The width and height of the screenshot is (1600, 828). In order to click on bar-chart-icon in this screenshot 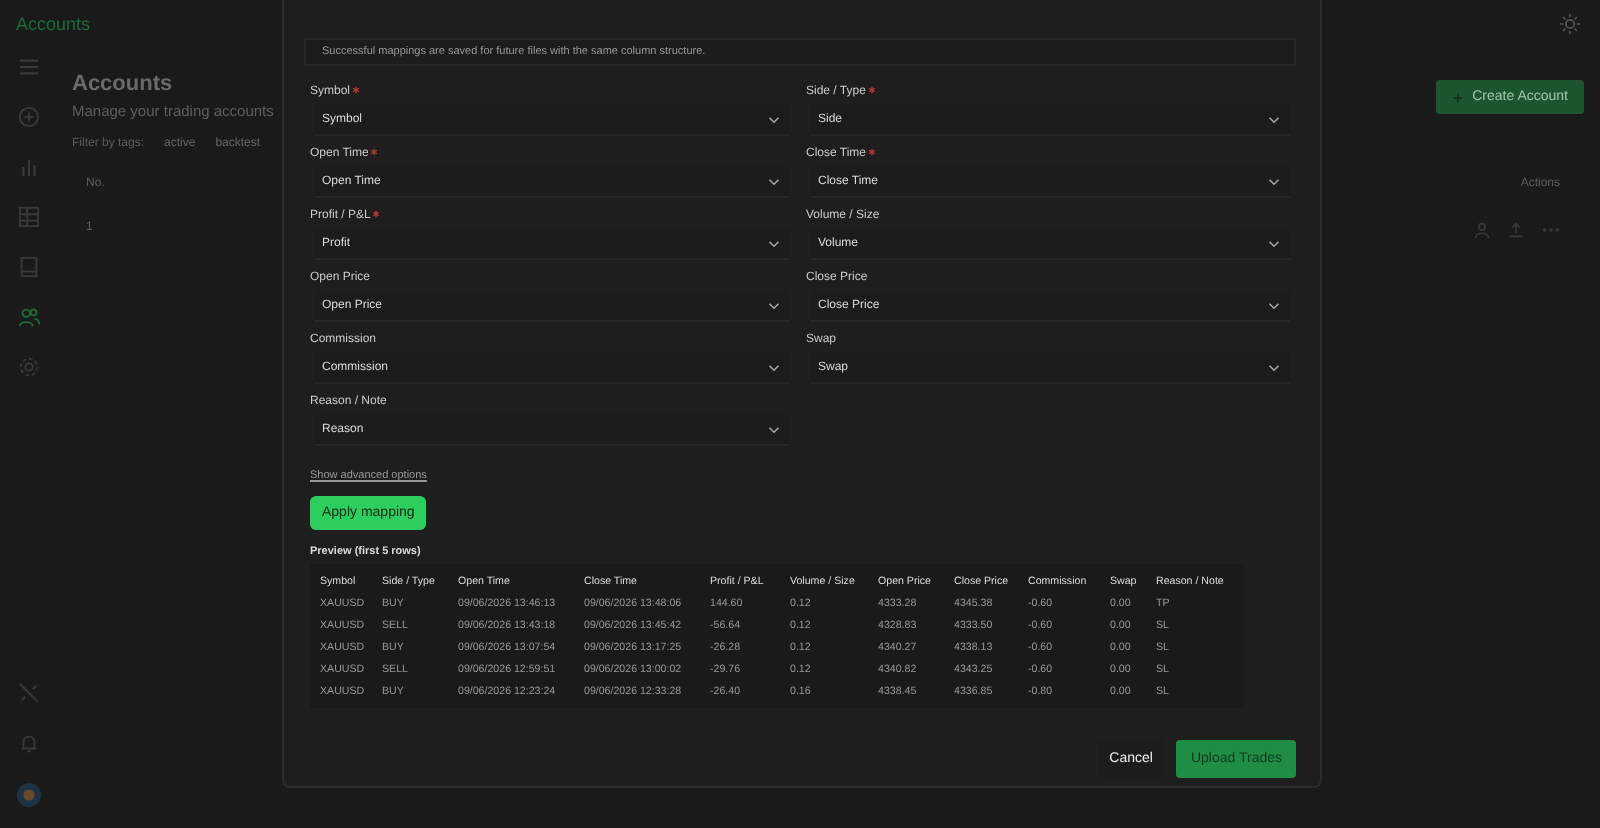, I will do `click(28, 167)`.